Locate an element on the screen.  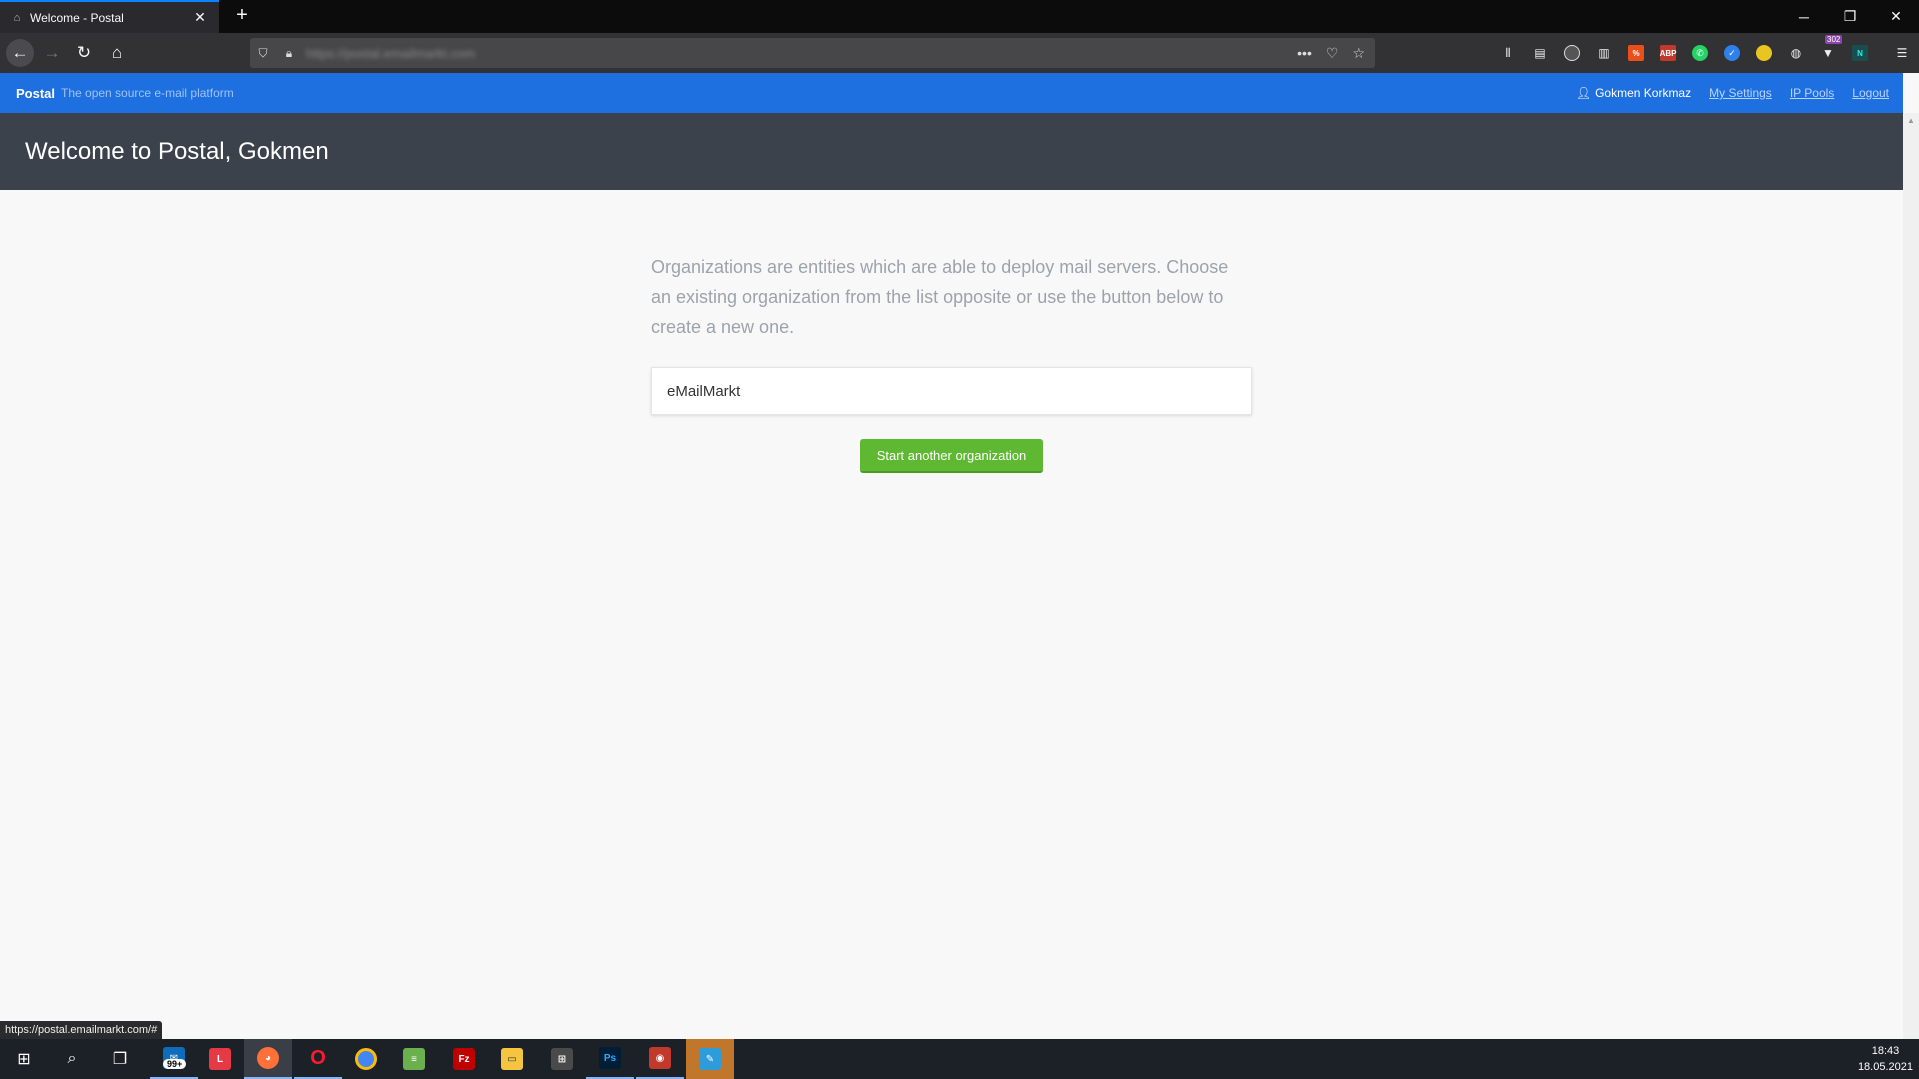
grammarly-icon is located at coordinates (1572, 53).